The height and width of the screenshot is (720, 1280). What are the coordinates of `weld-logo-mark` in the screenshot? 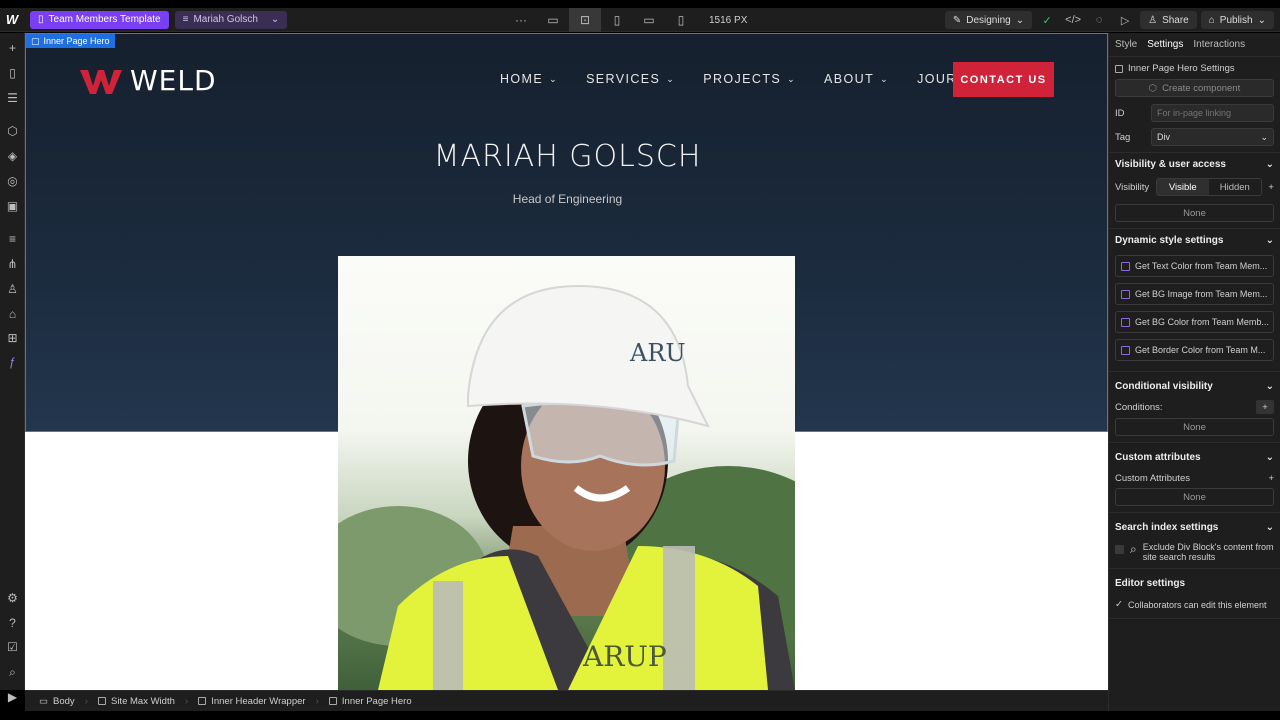 It's located at (101, 81).